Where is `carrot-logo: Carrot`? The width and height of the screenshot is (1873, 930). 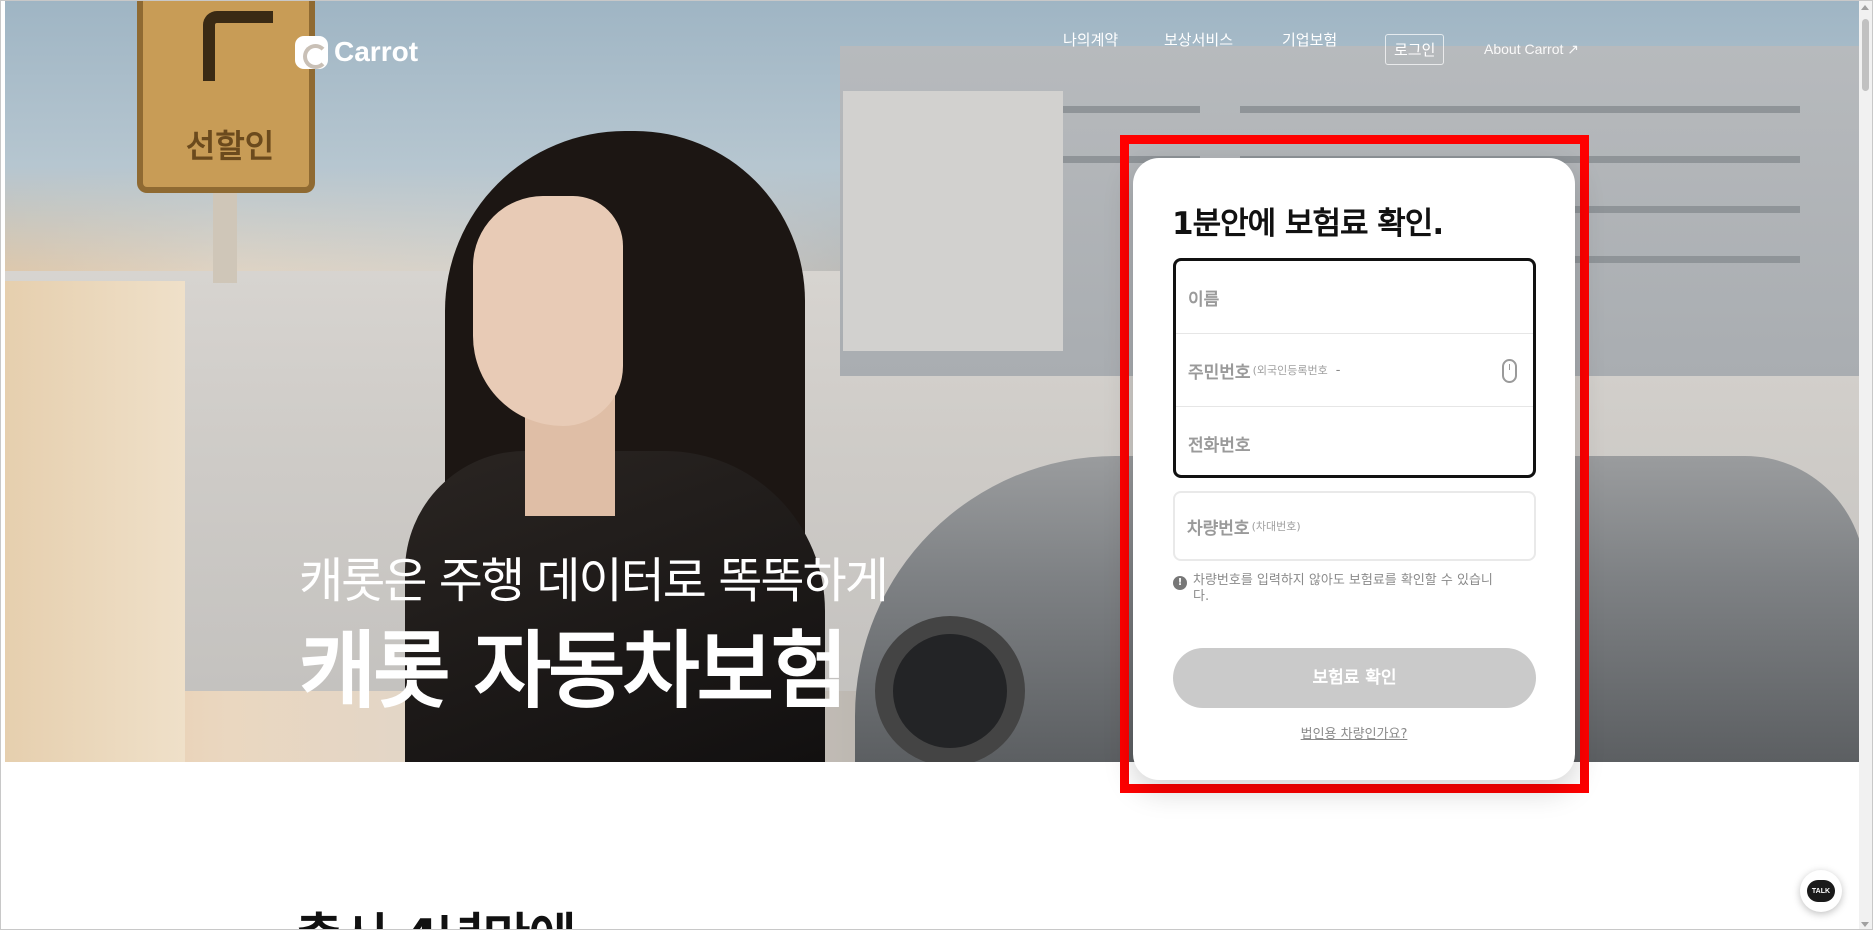
carrot-logo: Carrot is located at coordinates (356, 52).